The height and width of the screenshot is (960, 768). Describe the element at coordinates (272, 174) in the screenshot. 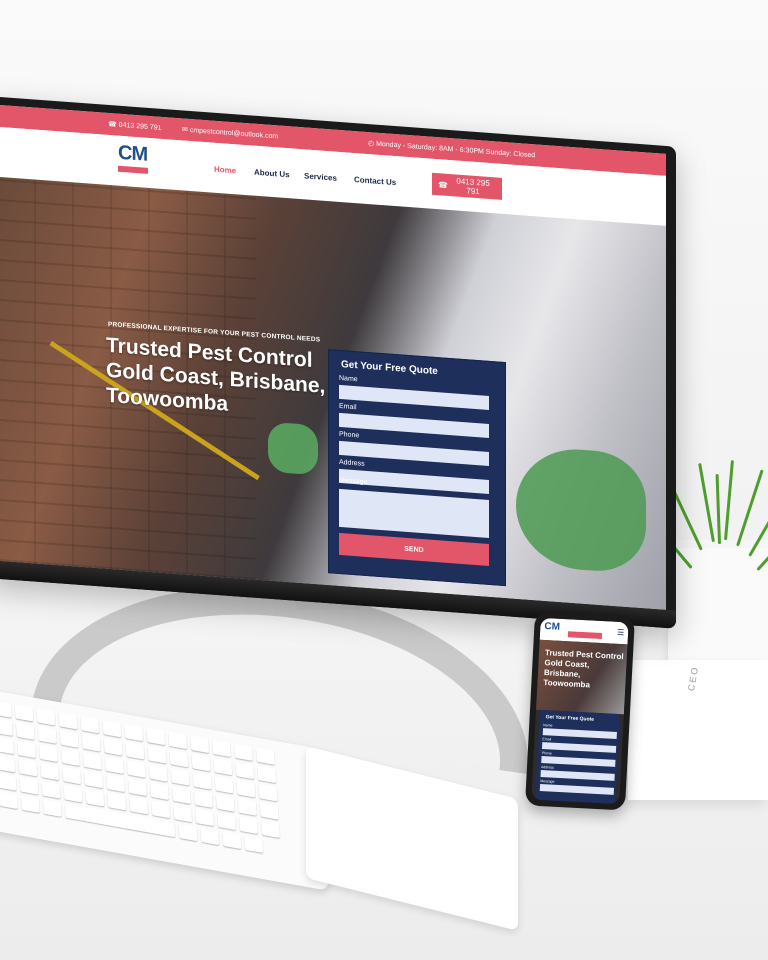

I see `nav-about-us: About Us` at that location.